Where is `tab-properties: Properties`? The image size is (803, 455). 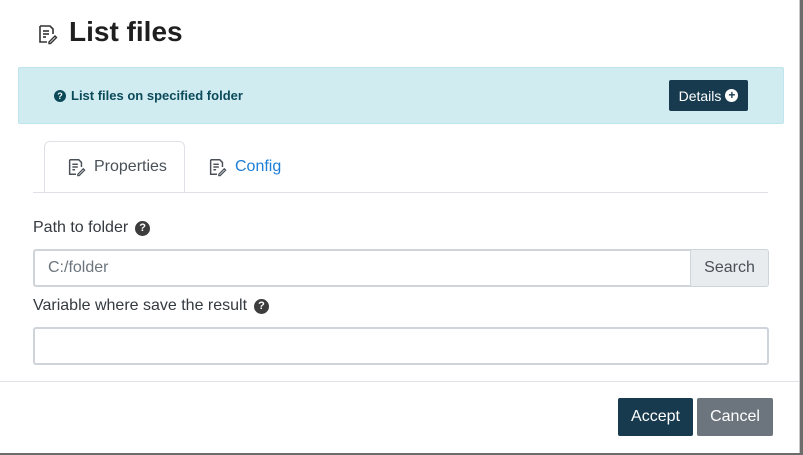 tab-properties: Properties is located at coordinates (114, 167).